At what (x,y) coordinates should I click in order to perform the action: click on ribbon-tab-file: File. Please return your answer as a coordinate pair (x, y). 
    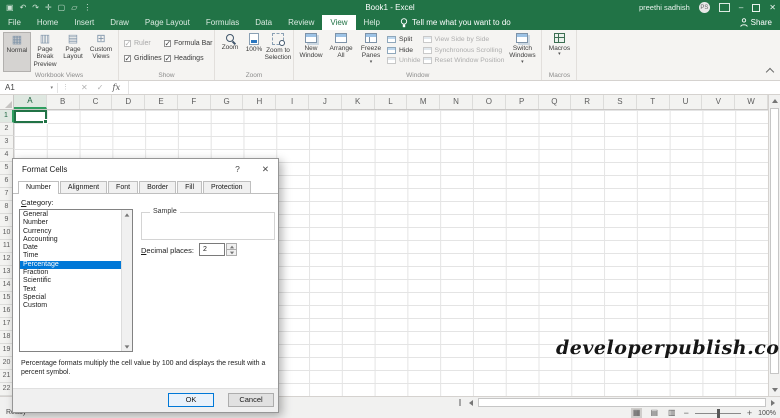
    Looking at the image, I should click on (14, 22).